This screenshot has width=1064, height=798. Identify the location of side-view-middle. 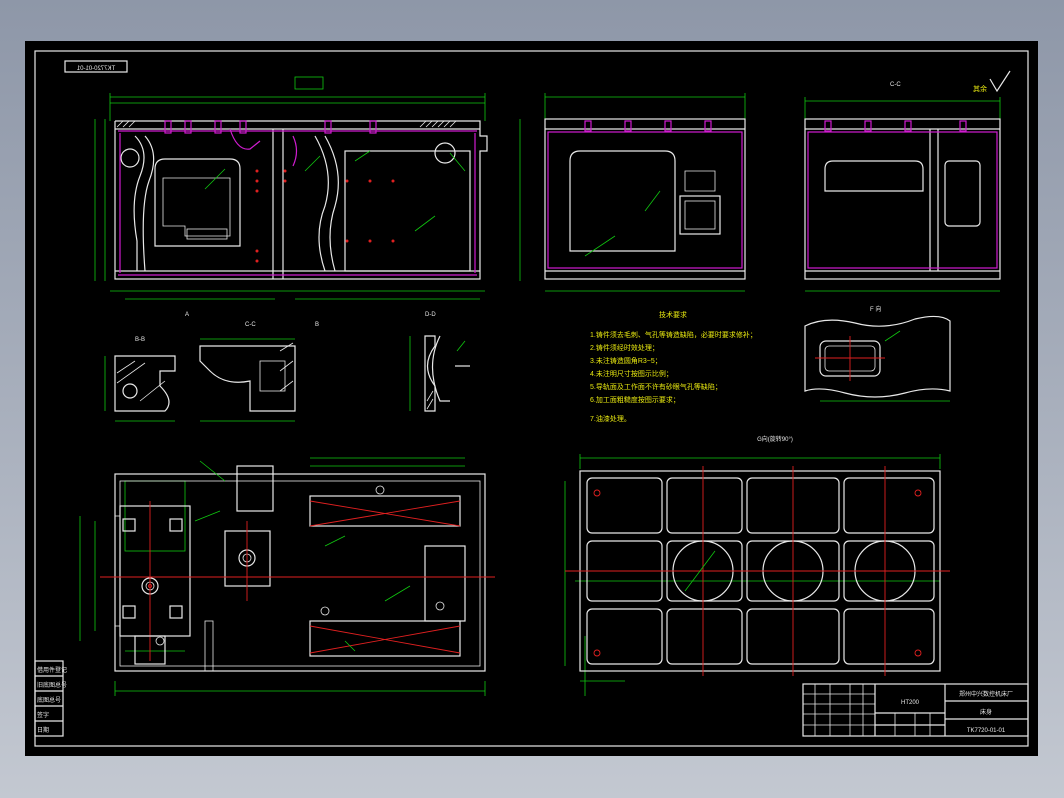
(632, 192).